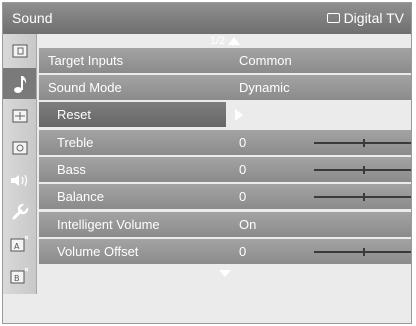 The image size is (416, 326). Describe the element at coordinates (225, 224) in the screenshot. I see `menu-item-intelligent-volume: Intelligent Volume On` at that location.